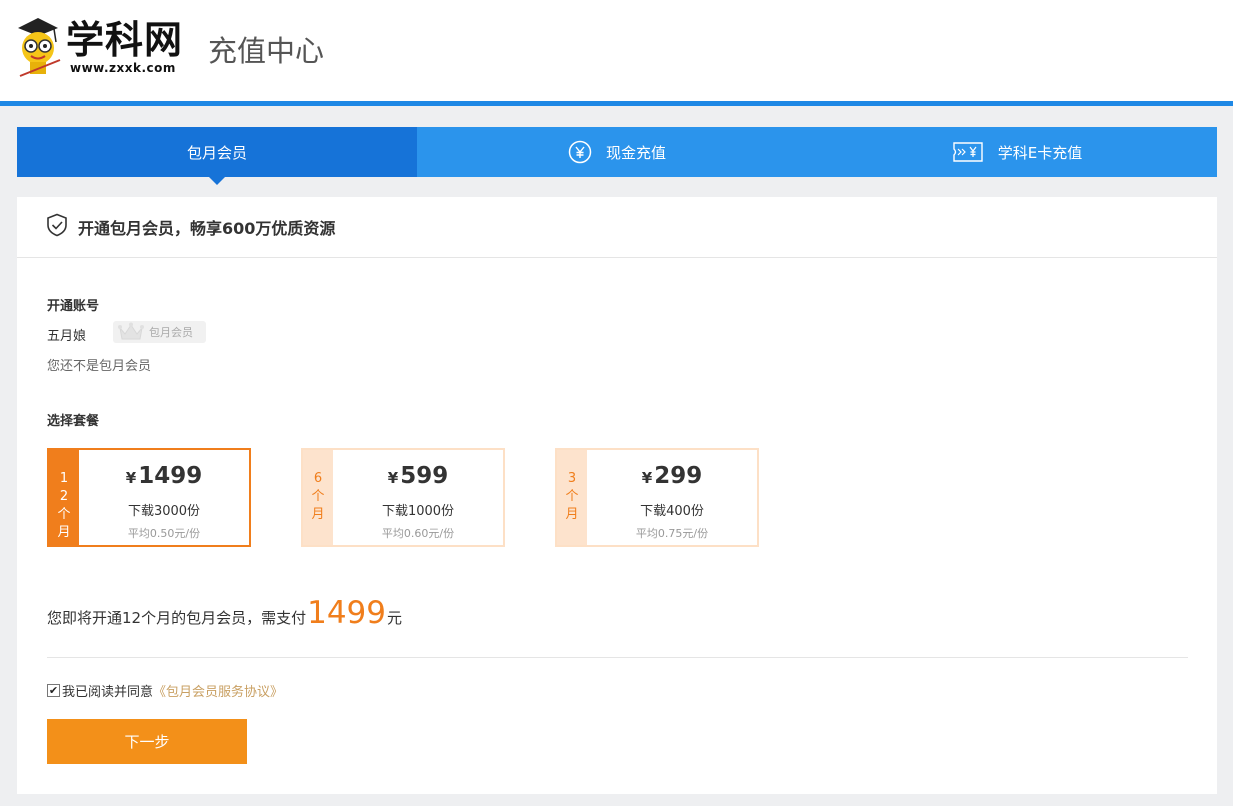 This screenshot has height=806, width=1233. I want to click on membership-badge: 包月会员, so click(159, 332).